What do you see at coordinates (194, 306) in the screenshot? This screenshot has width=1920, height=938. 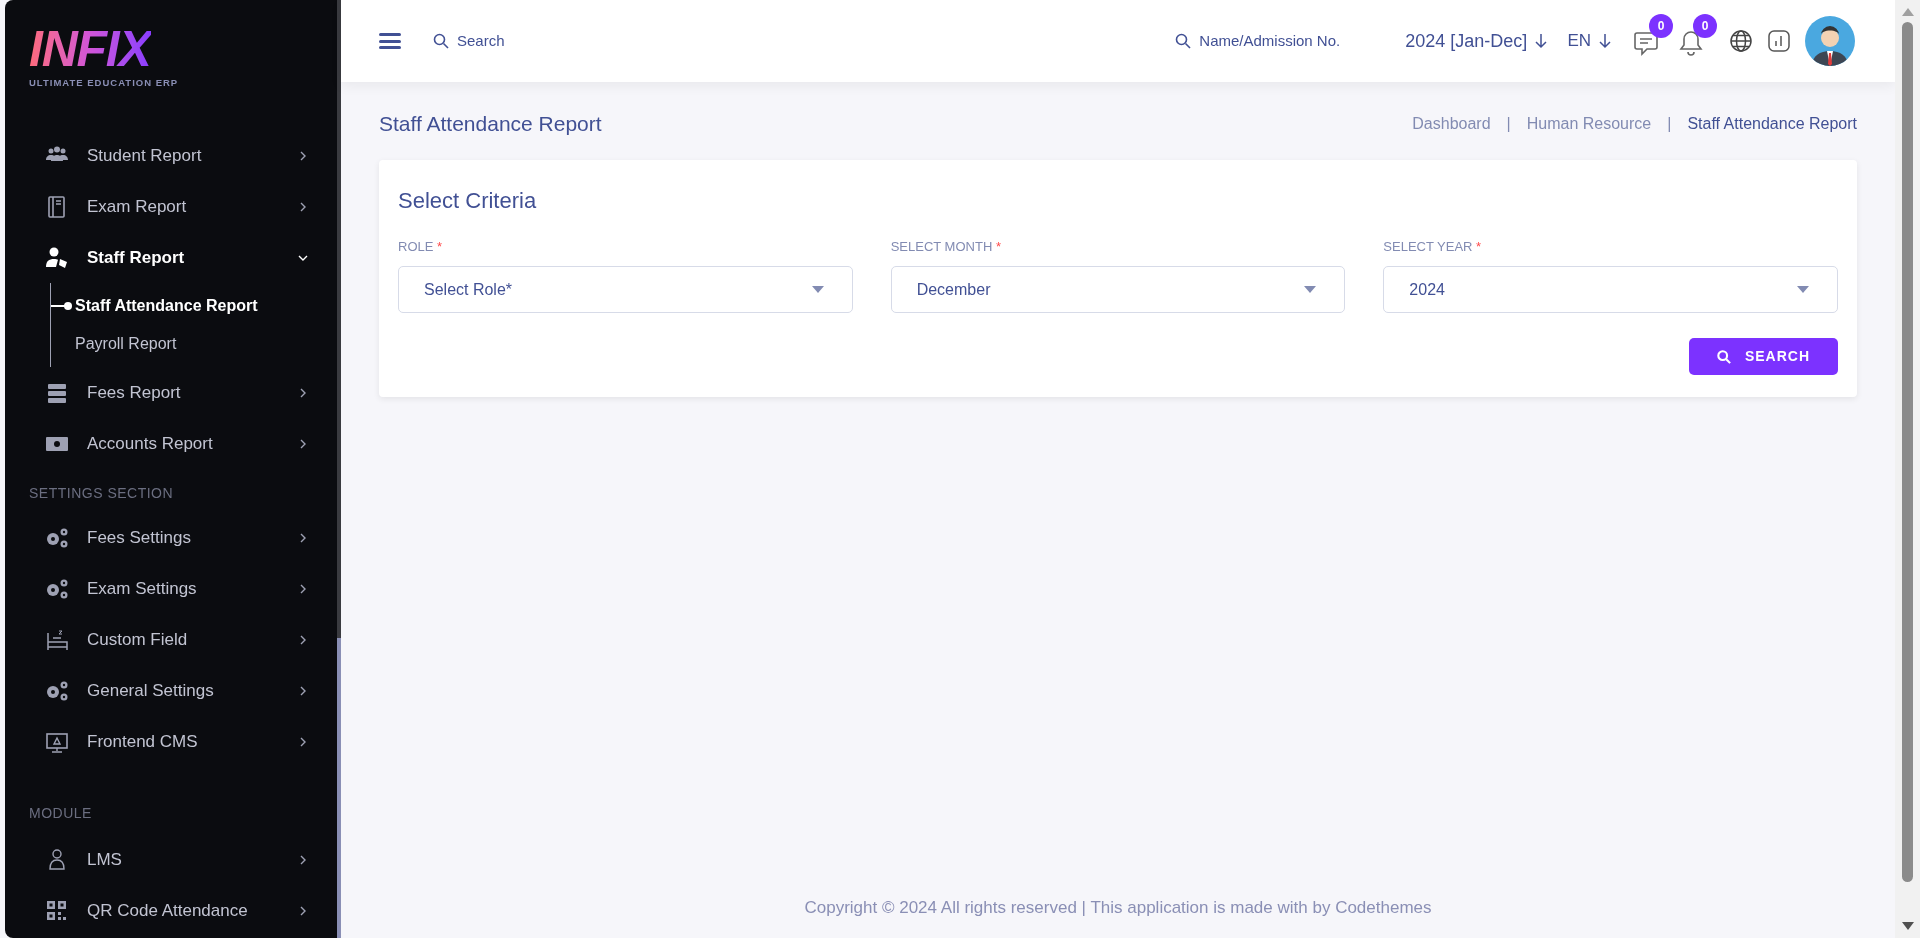 I see `submenu-item: Staff Attendance Report` at bounding box center [194, 306].